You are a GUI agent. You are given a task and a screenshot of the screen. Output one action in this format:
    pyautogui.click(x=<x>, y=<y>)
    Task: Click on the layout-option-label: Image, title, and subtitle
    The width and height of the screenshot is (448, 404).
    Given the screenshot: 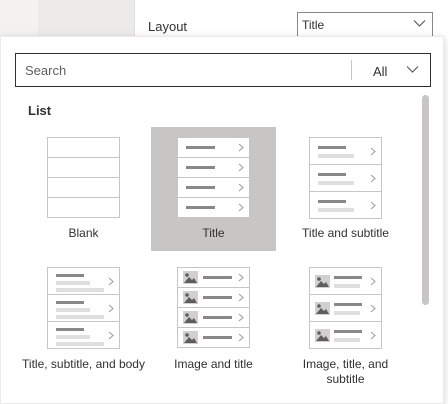 What is the action you would take?
    pyautogui.click(x=345, y=371)
    